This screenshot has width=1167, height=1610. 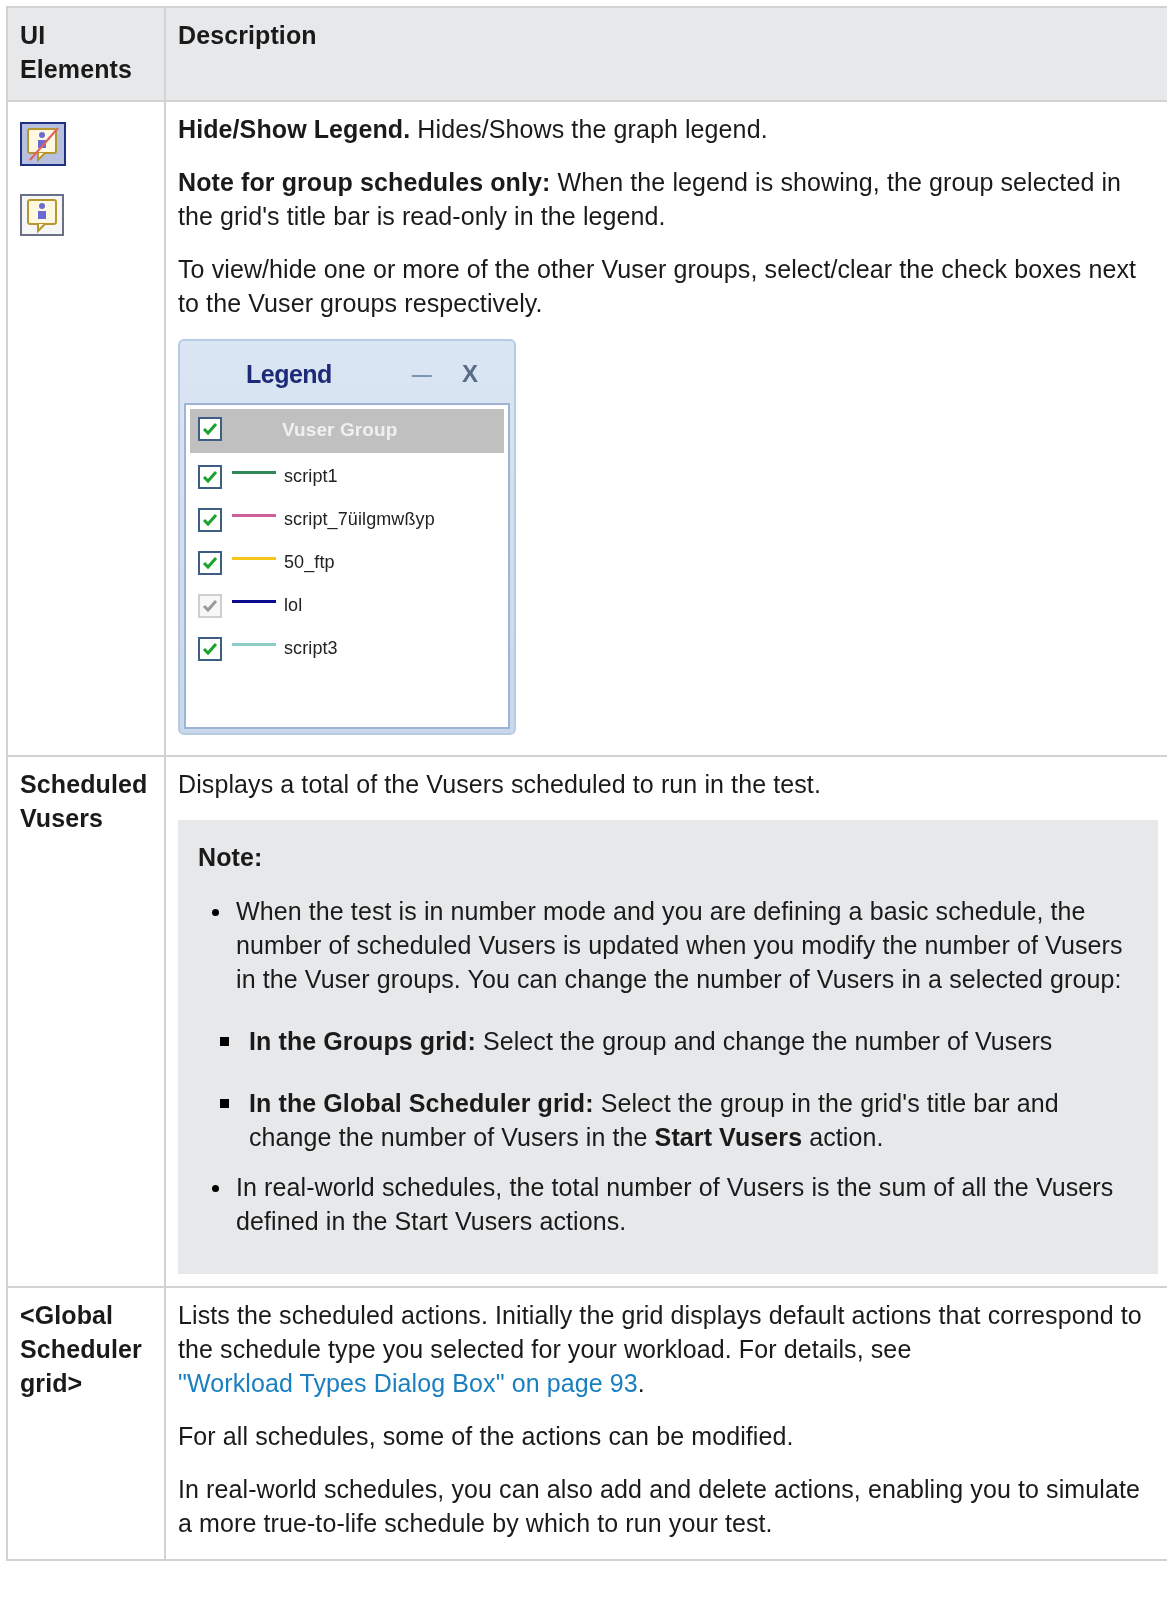 I want to click on series-label: script_7üilgmwßyp, so click(x=359, y=519).